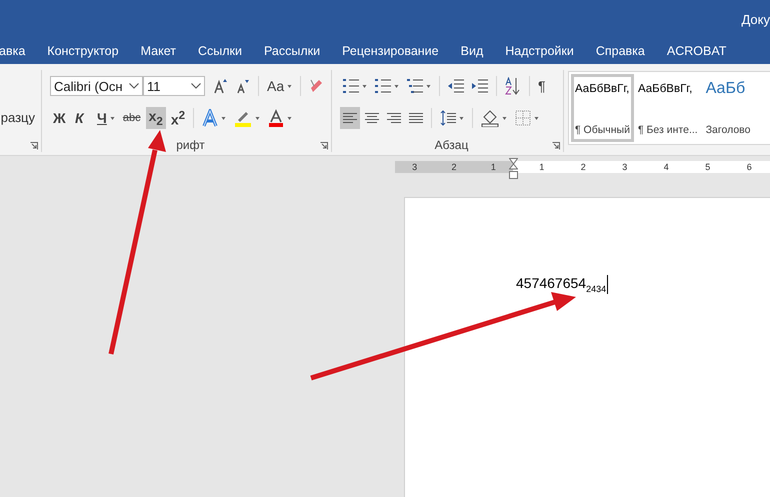 The width and height of the screenshot is (770, 497). I want to click on format-button: К, so click(82, 118).